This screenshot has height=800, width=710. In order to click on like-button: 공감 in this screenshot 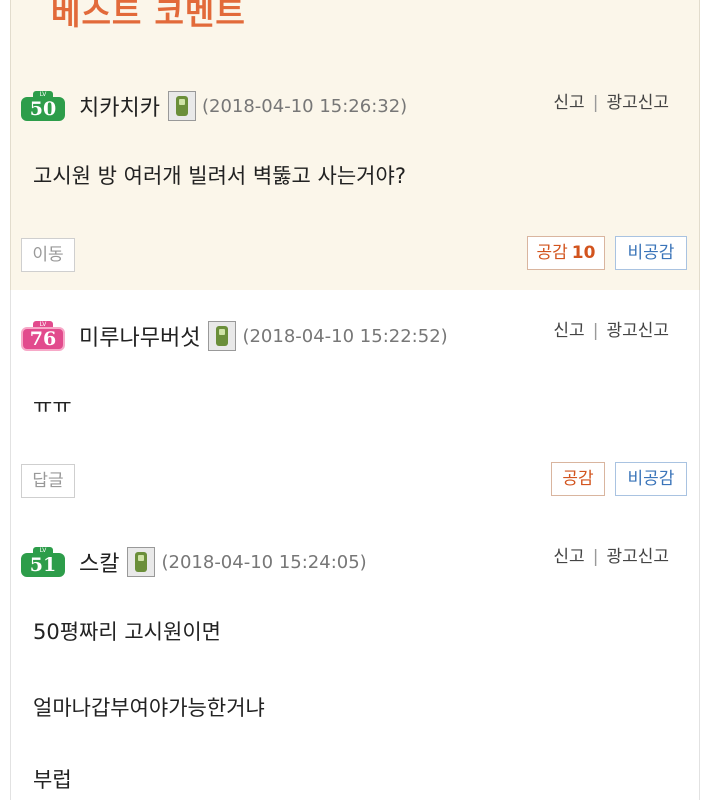, I will do `click(578, 479)`.